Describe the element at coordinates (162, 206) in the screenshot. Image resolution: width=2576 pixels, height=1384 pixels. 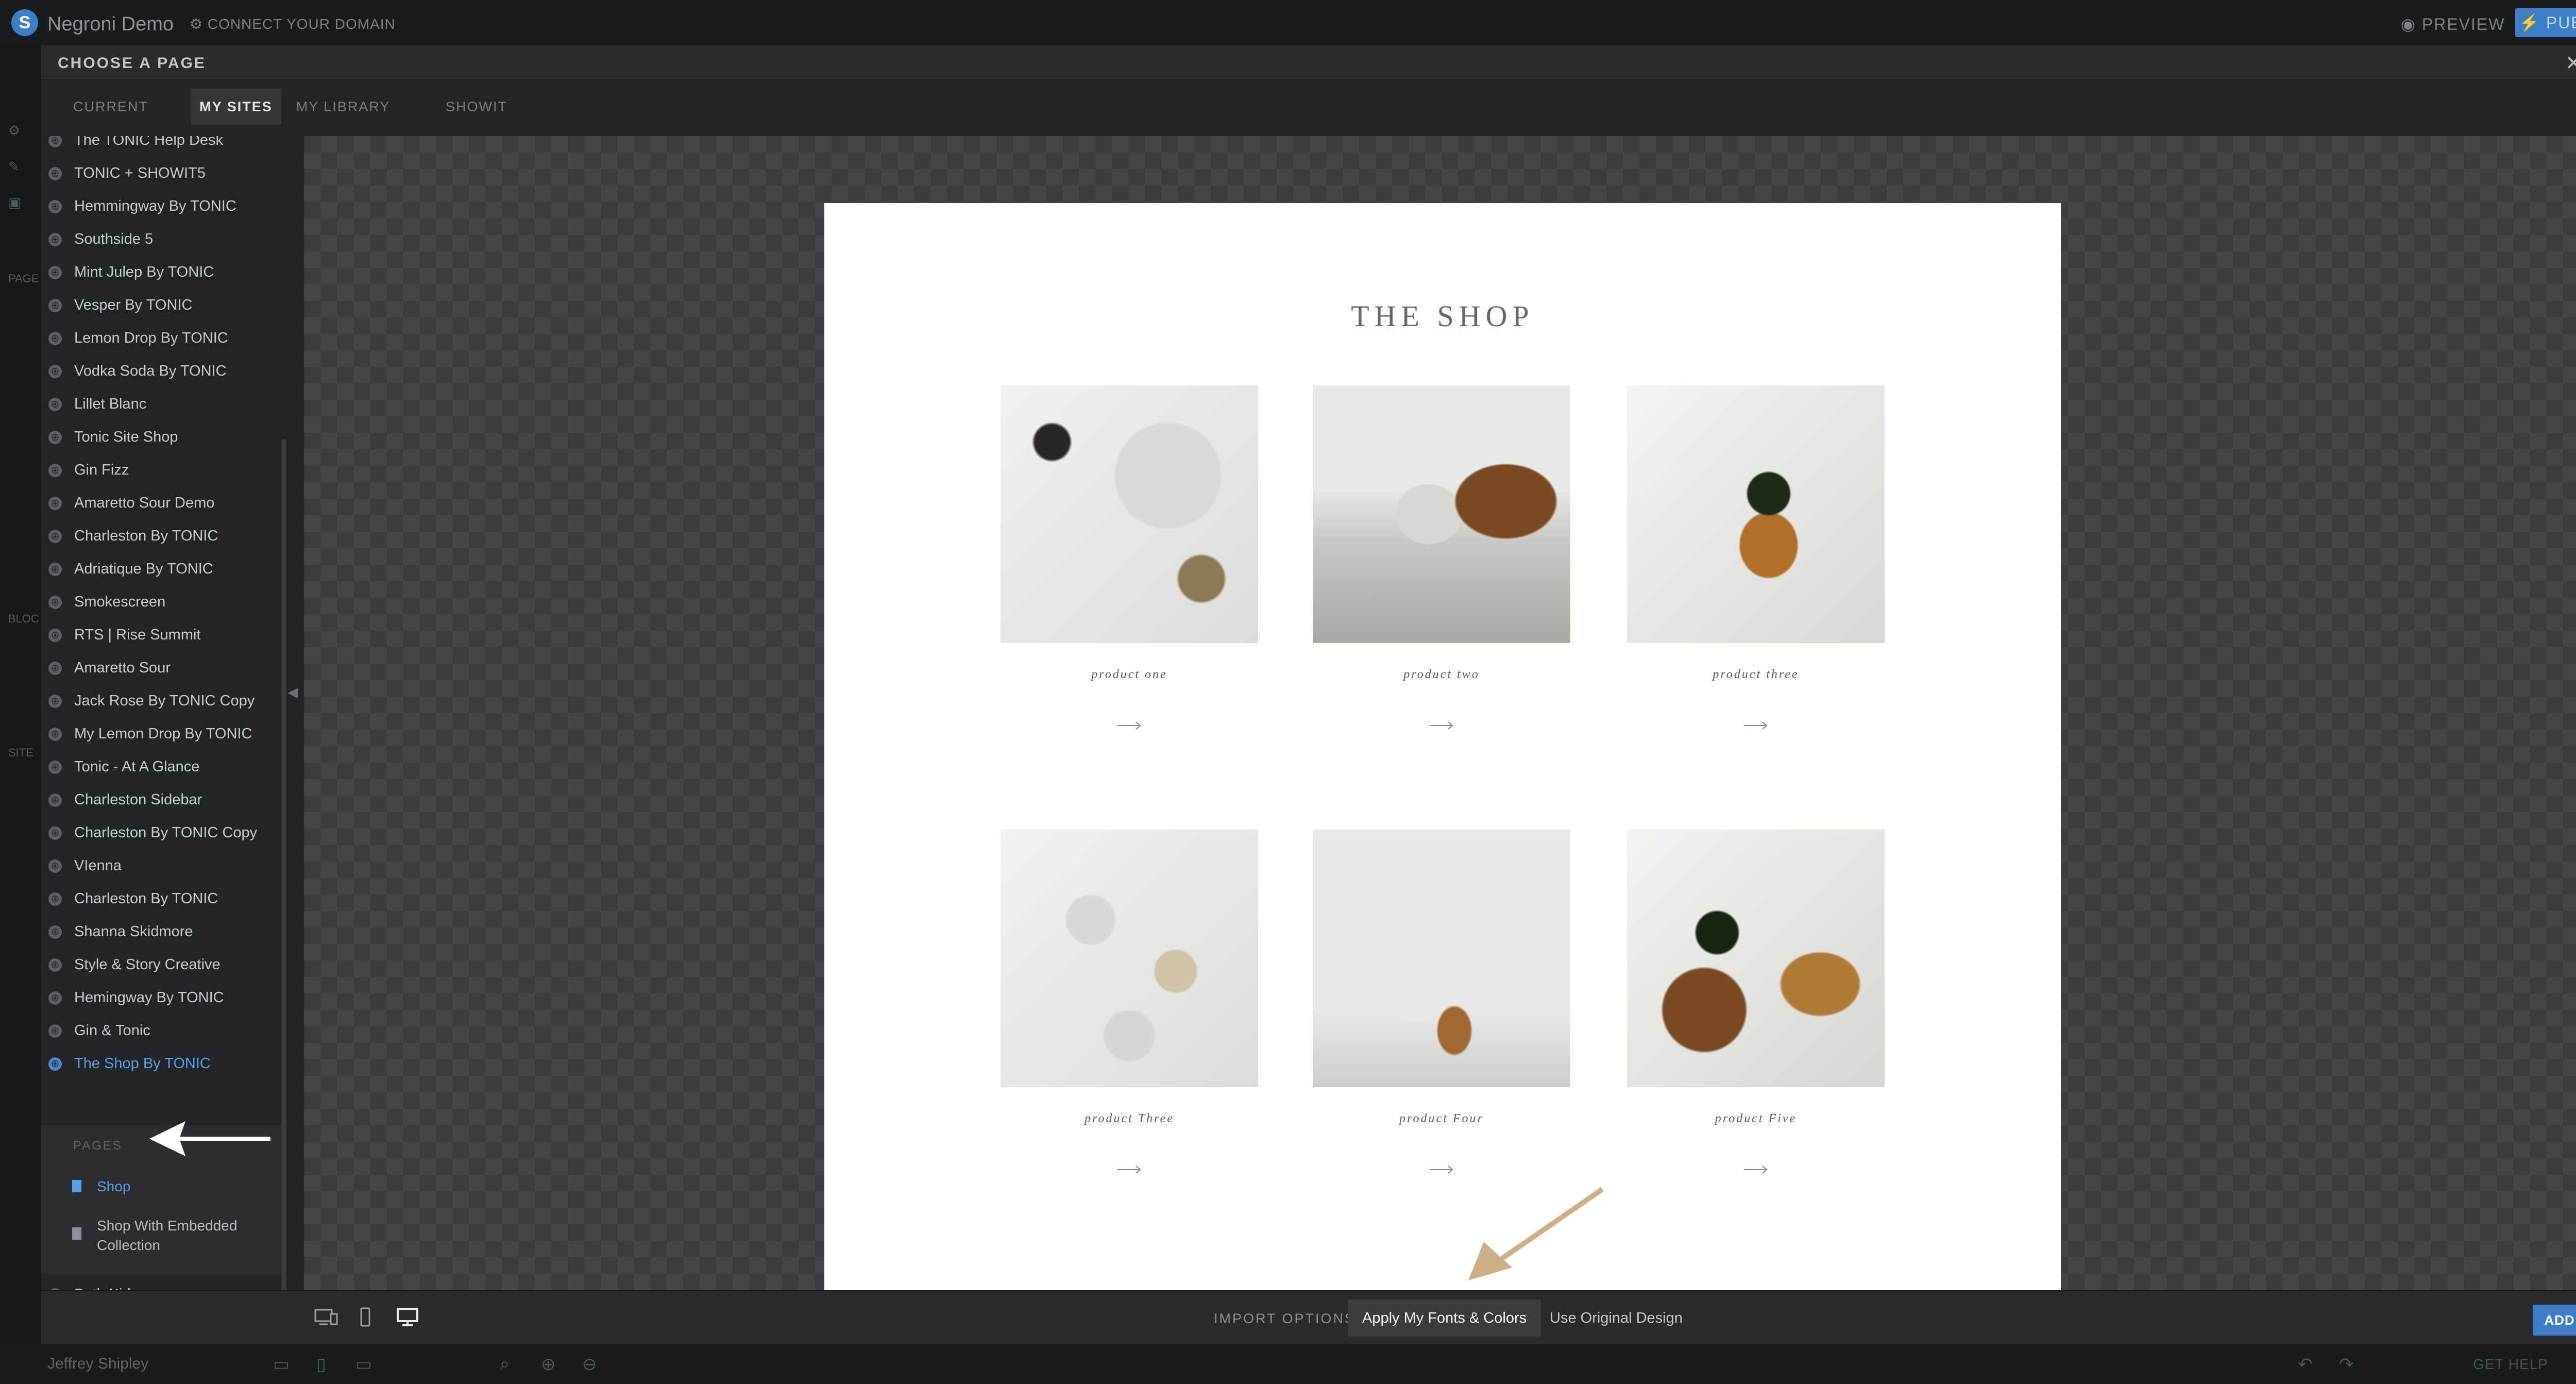
I see `site-item: ⊕ Hemmingway By TONIC` at that location.